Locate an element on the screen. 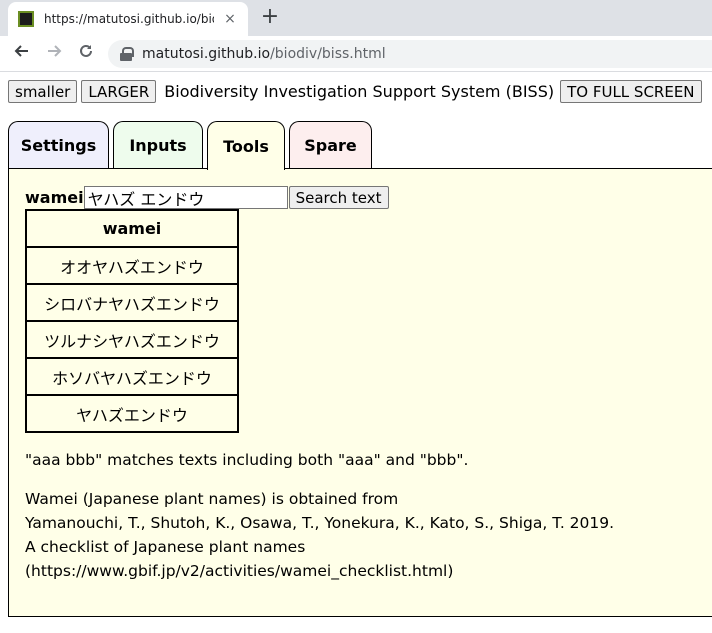 Image resolution: width=712 pixels, height=633 pixels. site-favicon-icon is located at coordinates (26, 19).